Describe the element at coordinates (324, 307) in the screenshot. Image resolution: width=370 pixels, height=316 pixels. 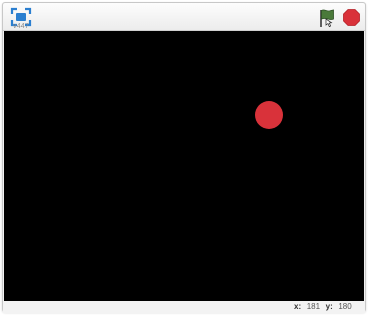
I see `mouse-coordinates: x: 181 y: 180` at that location.